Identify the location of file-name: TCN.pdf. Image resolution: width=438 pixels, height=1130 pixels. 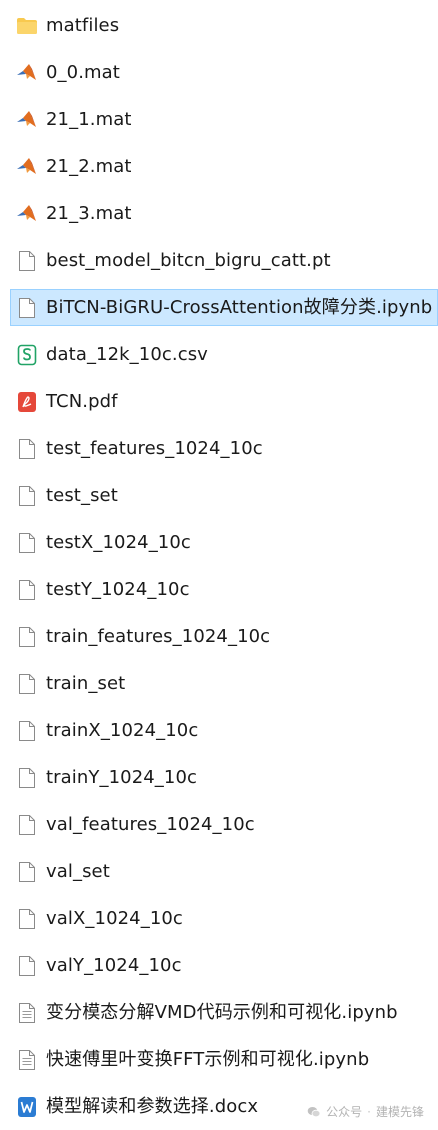
(82, 401).